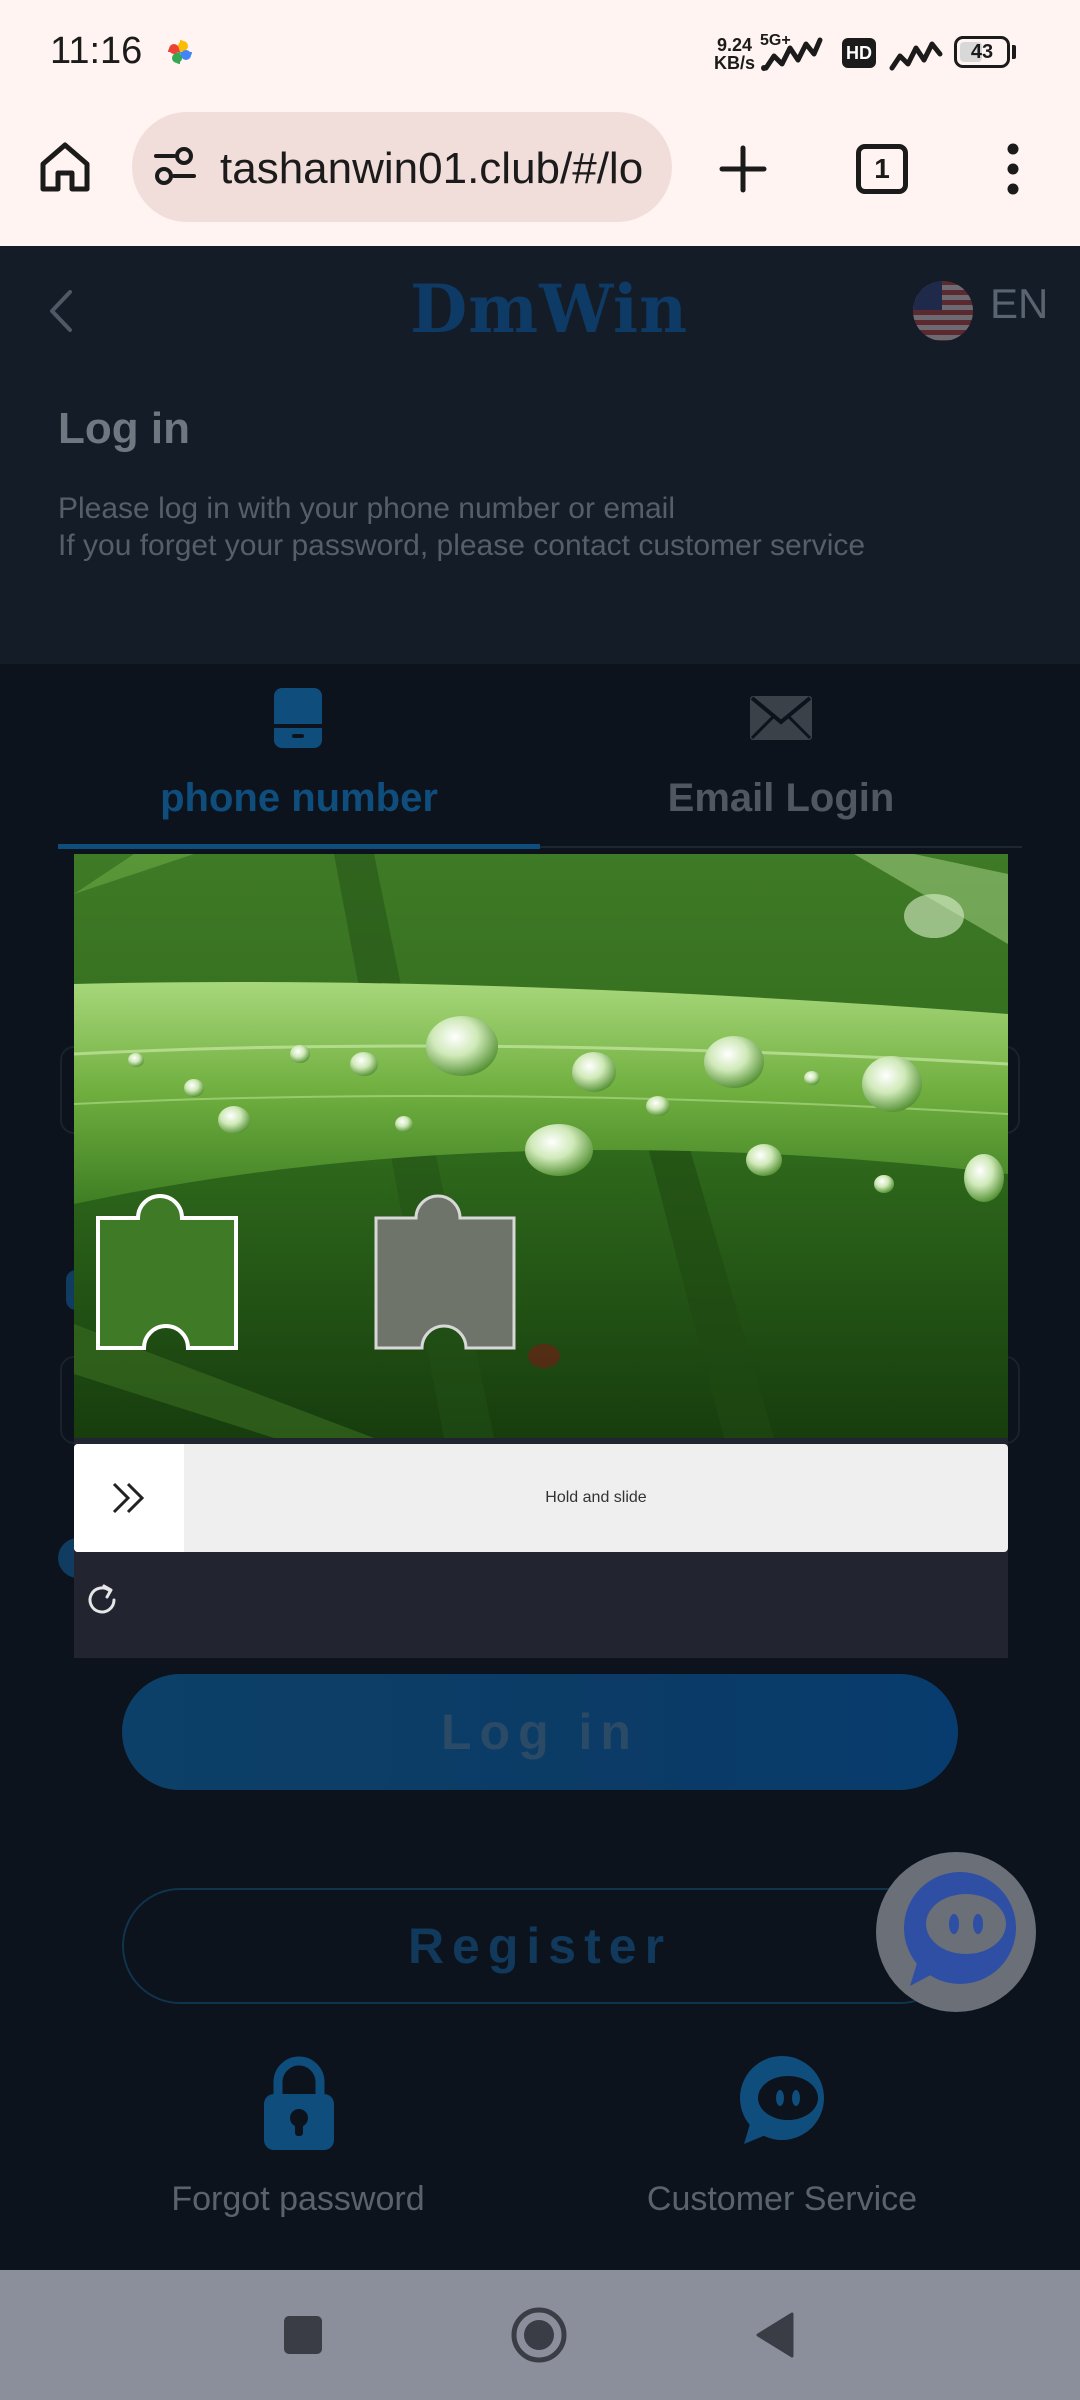 The height and width of the screenshot is (2400, 1080). I want to click on home-icon, so click(65, 167).